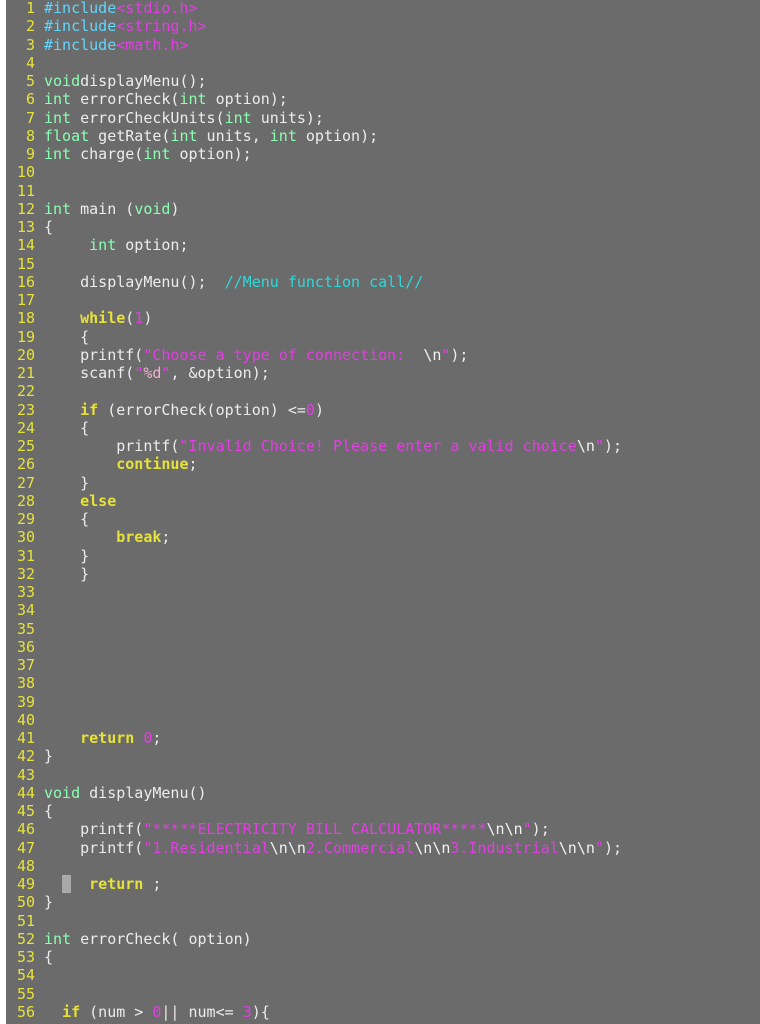 The image size is (760, 1024). I want to click on code-line: 5 voiddisplayMenu();, so click(314, 81).